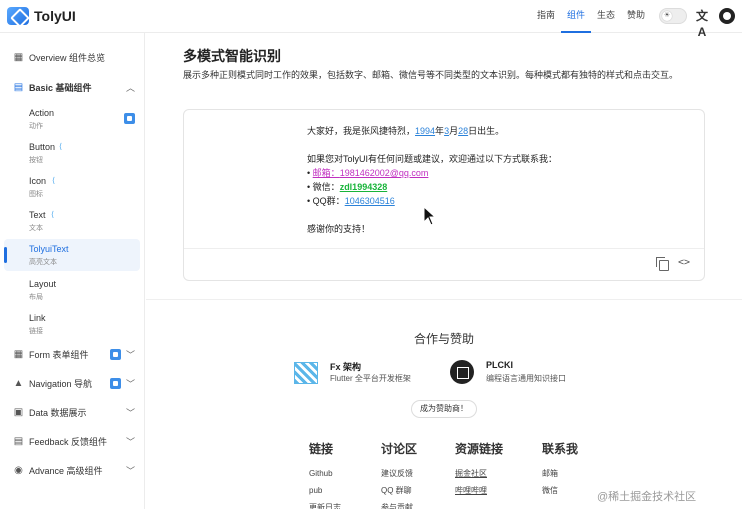 This screenshot has width=742, height=509. Describe the element at coordinates (37, 318) in the screenshot. I see `sidebar-item-title: Link` at that location.